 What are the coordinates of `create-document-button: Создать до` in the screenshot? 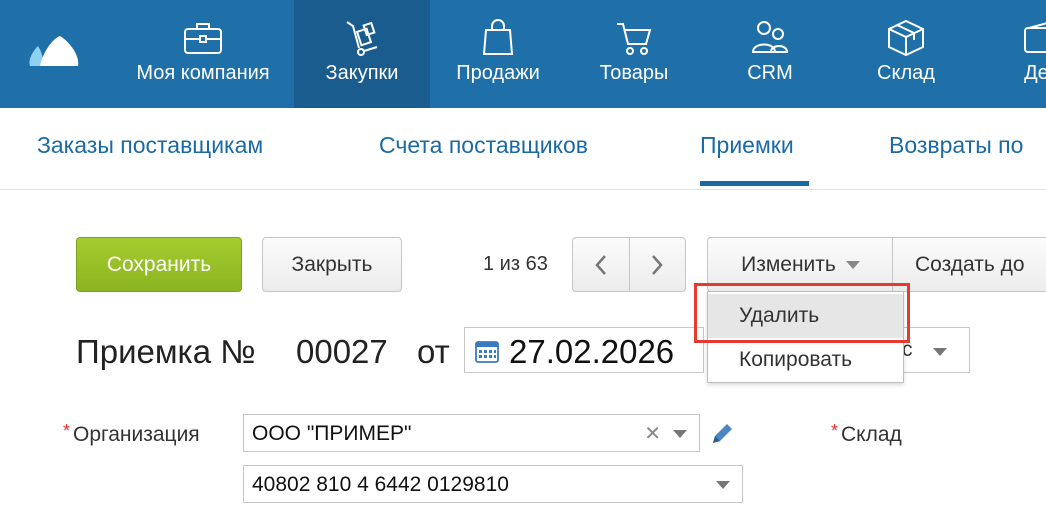 It's located at (969, 264).